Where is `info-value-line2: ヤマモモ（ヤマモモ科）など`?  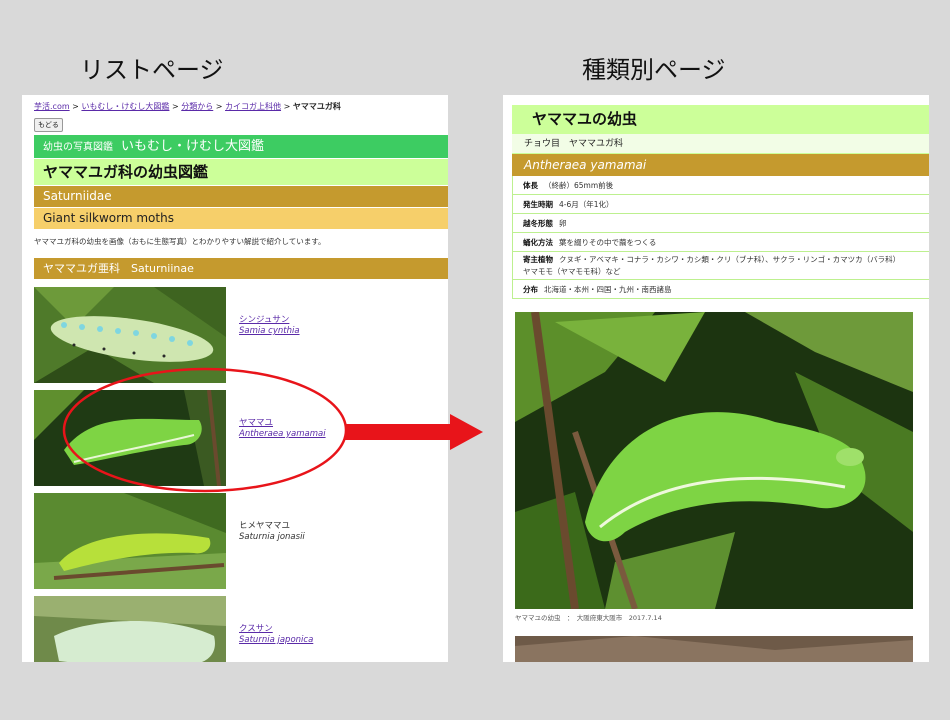
info-value-line2: ヤマモモ（ヤマモモ科）など is located at coordinates (572, 271).